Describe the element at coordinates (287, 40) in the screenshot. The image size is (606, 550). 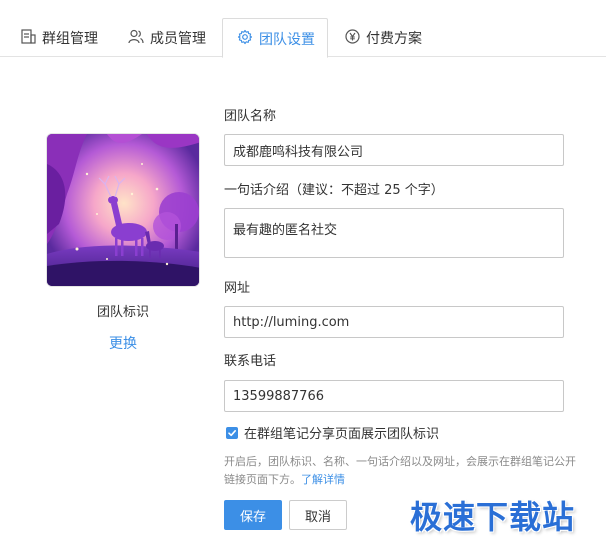
I see `tab-label: 团队设置` at that location.